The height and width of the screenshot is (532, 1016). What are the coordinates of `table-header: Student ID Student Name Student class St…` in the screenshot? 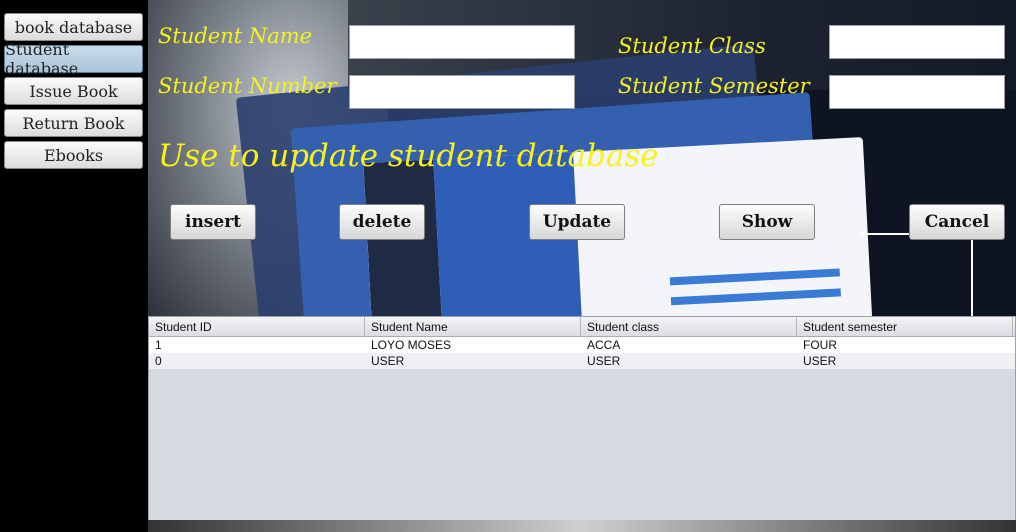 It's located at (582, 327).